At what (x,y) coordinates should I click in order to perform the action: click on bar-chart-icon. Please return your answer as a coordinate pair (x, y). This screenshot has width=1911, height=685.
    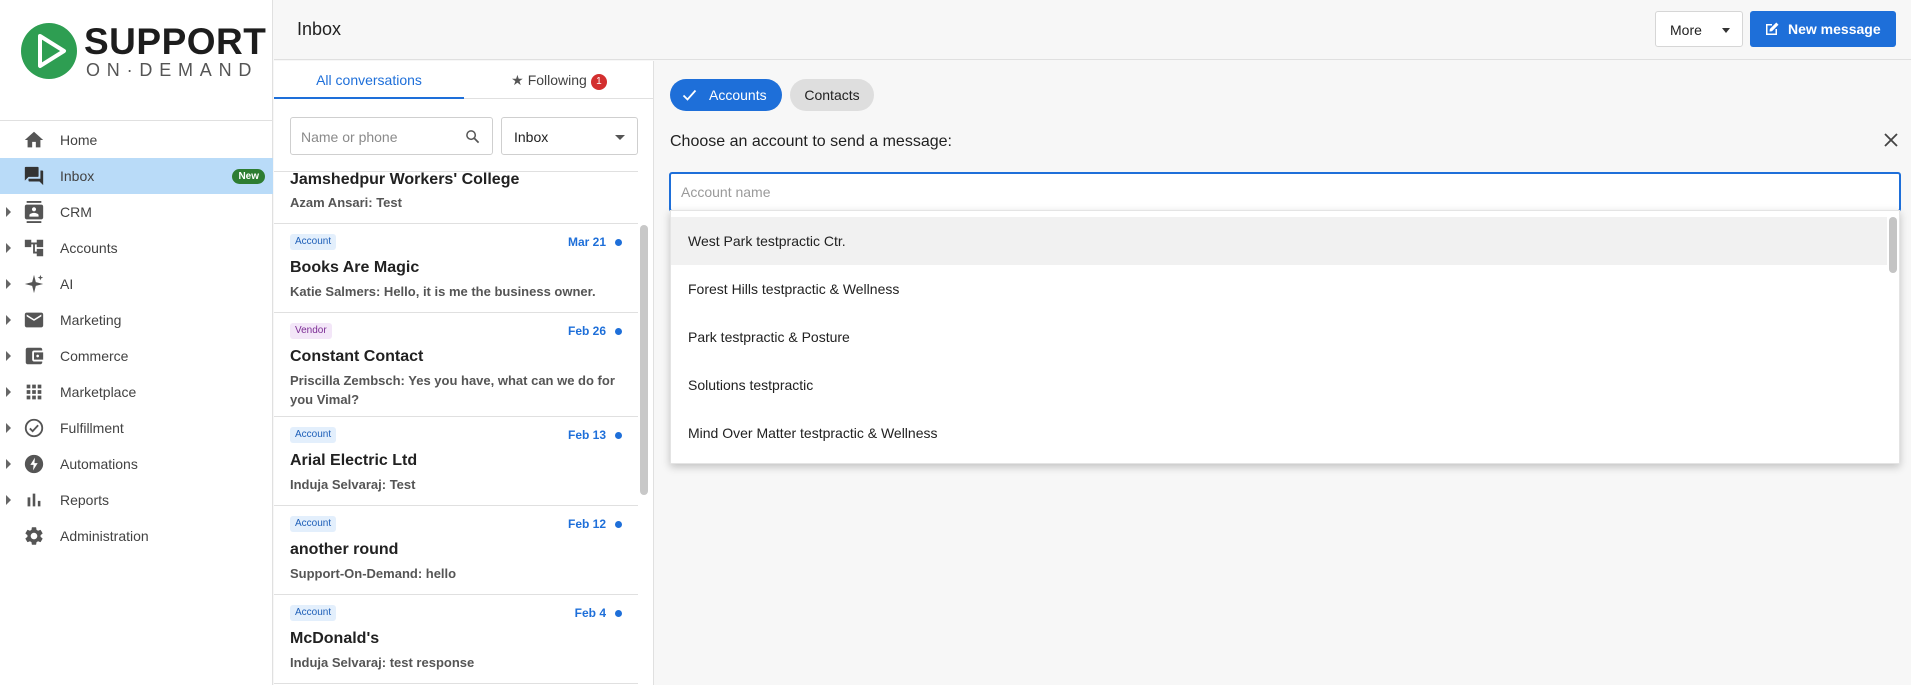
    Looking at the image, I should click on (34, 500).